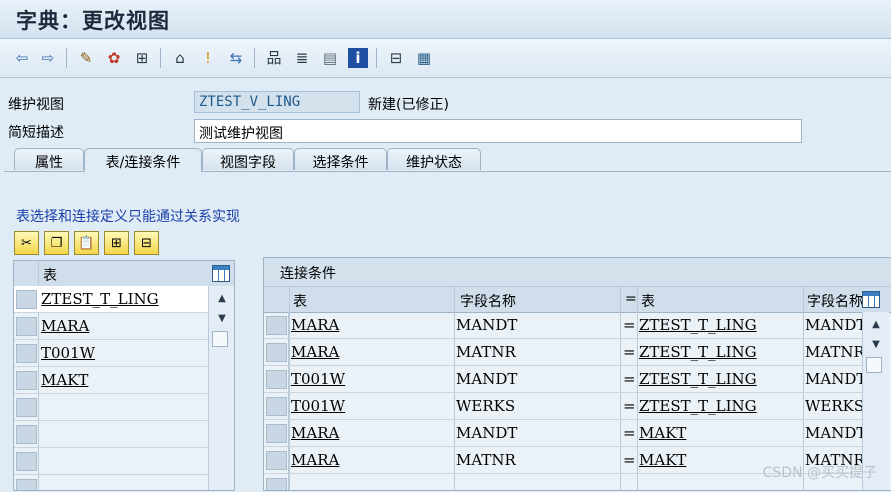  I want to click on tab-maintenance-status: 维护状态, so click(434, 159).